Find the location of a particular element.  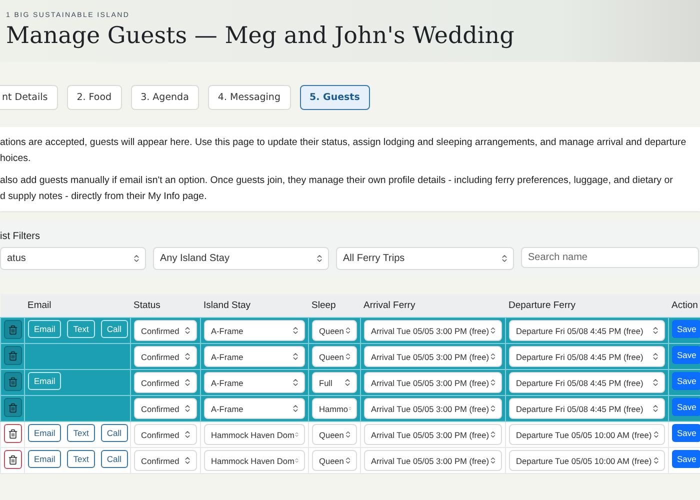

sleep-select: Hammo is located at coordinates (334, 408).